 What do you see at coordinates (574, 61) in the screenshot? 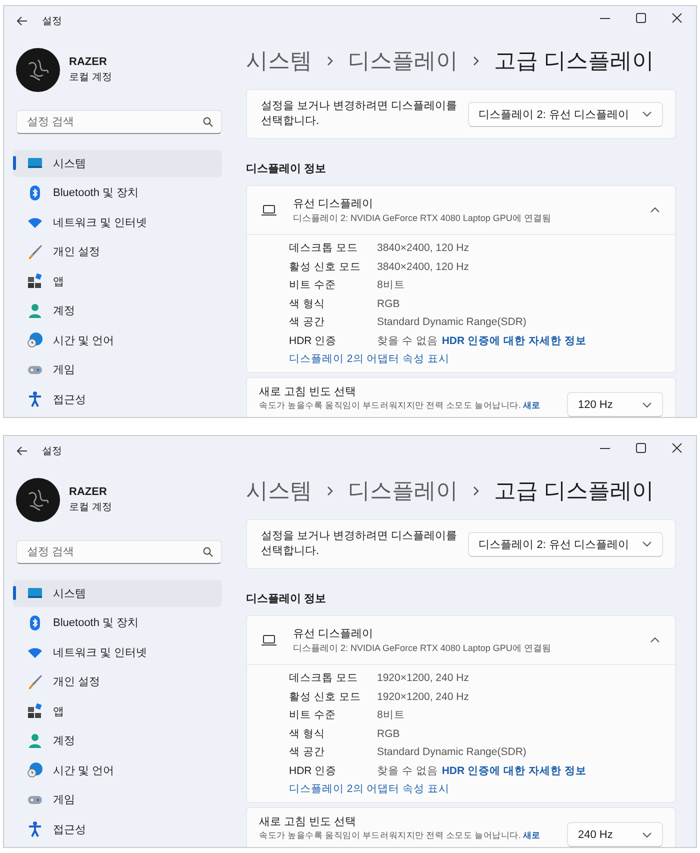
I see `breadcrumb-item: 고급 디스플레이` at bounding box center [574, 61].